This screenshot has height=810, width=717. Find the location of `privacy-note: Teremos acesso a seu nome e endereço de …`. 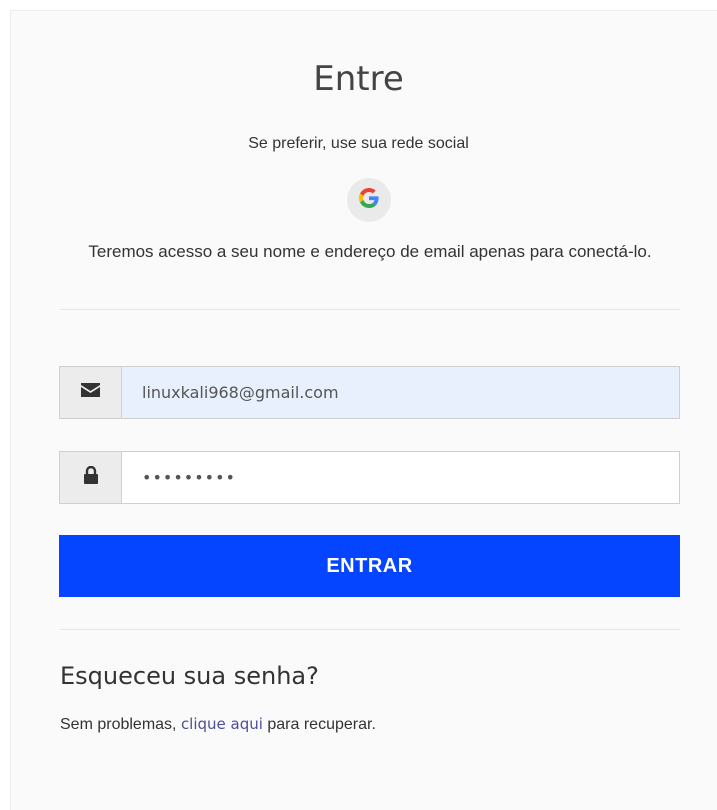

privacy-note: Teremos acesso a seu nome e endereço de … is located at coordinates (370, 251).